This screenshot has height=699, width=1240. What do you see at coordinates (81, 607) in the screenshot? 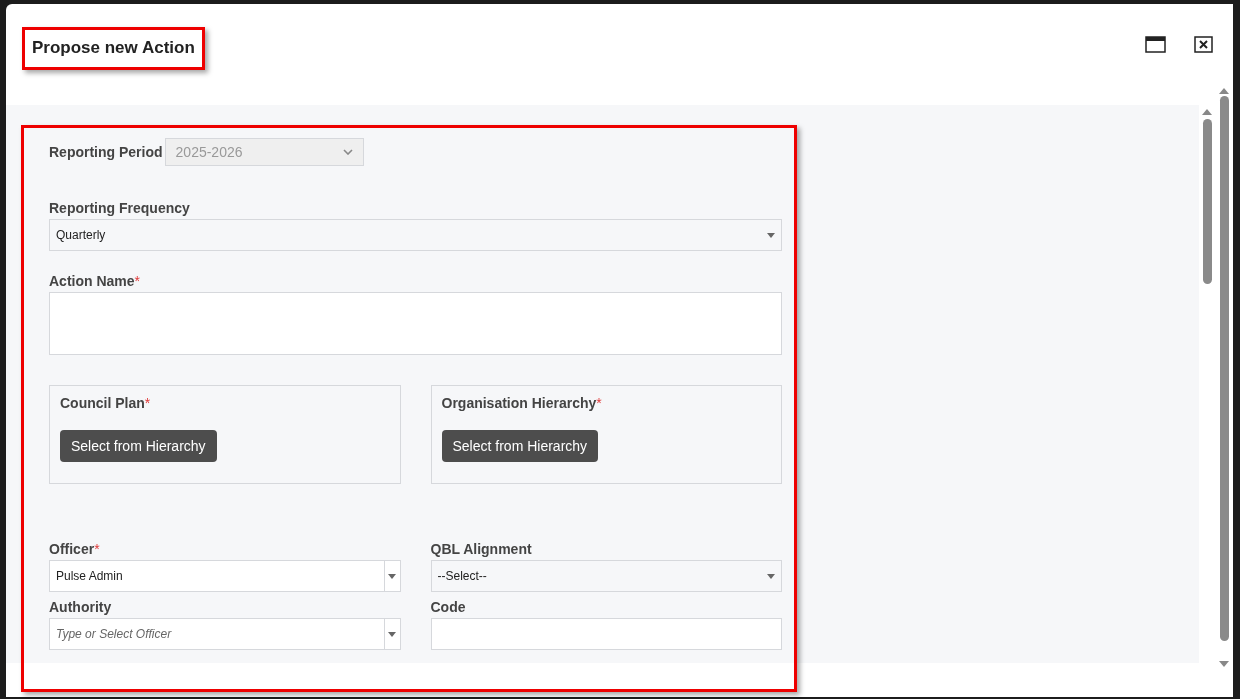
I see `field-label: Authority` at bounding box center [81, 607].